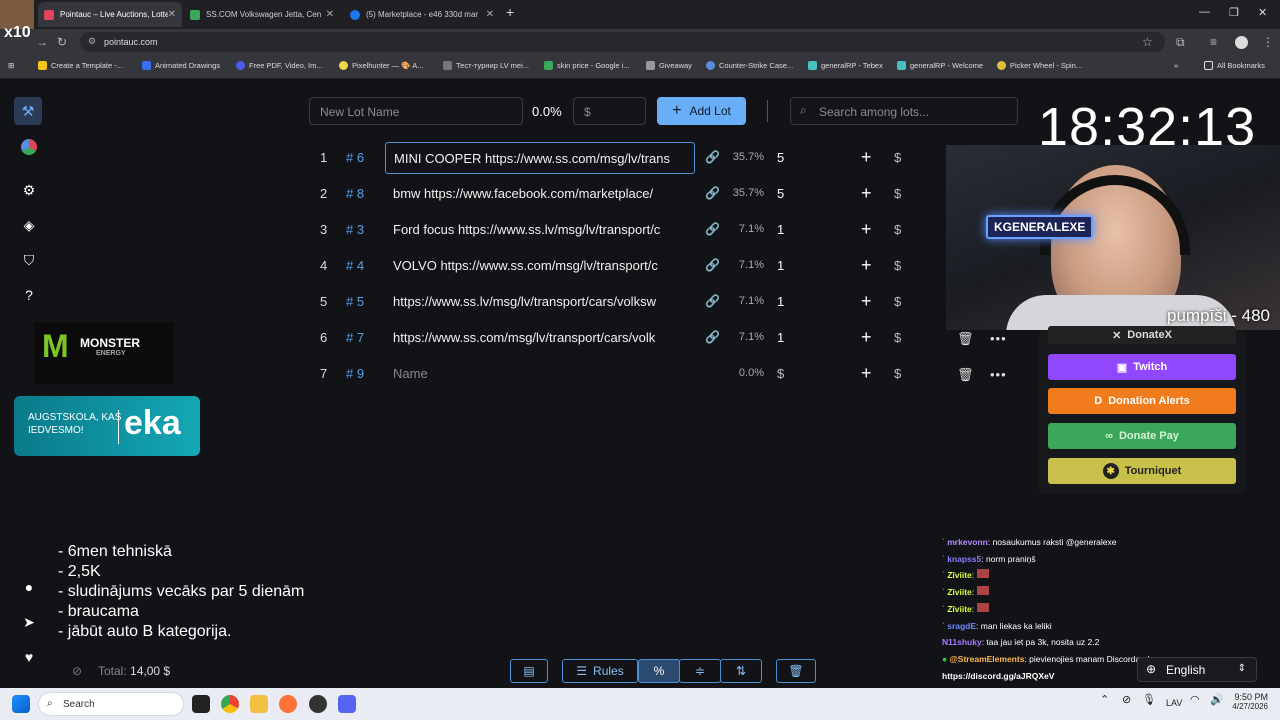 This screenshot has width=1280, height=720. I want to click on apps-grid-icon: ⊞, so click(11, 65).